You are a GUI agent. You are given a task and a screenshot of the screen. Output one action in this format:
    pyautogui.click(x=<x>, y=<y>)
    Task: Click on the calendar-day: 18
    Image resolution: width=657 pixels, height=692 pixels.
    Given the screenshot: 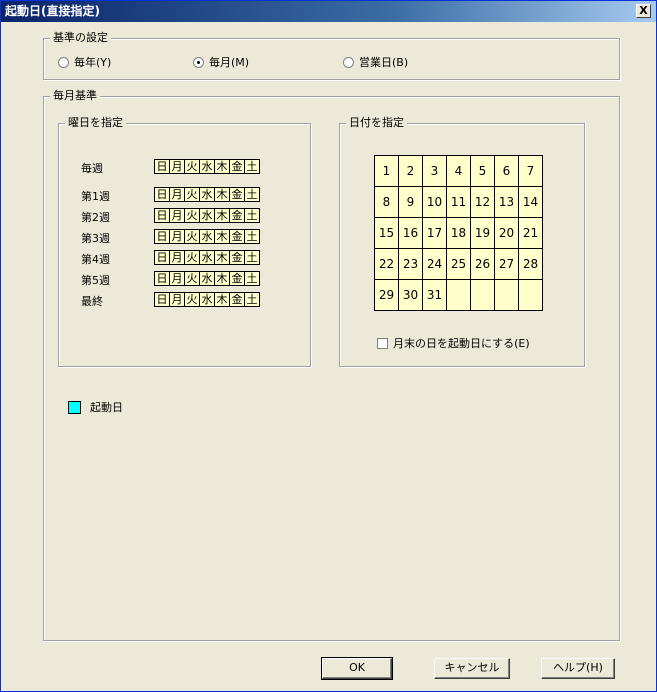 What is the action you would take?
    pyautogui.click(x=459, y=233)
    